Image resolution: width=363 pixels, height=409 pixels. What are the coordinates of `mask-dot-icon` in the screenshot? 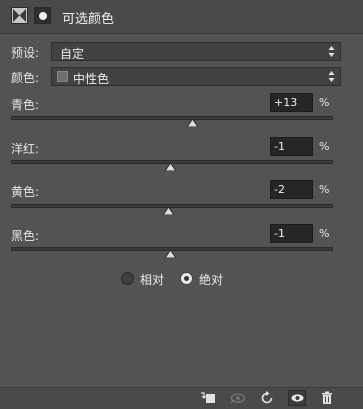 It's located at (43, 16).